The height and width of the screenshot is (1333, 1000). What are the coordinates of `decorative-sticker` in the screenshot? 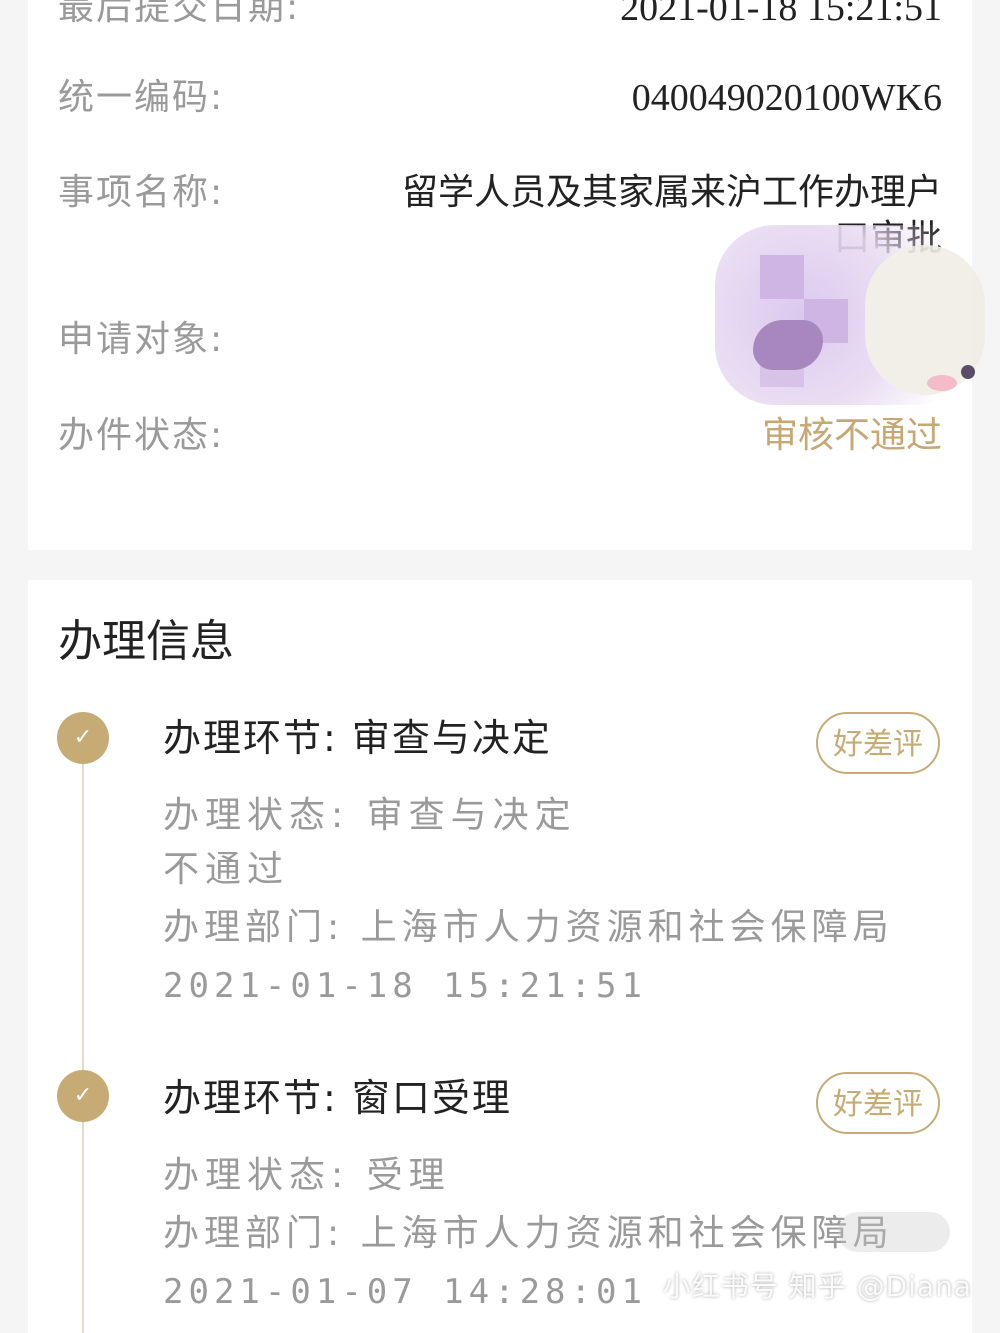 It's located at (857, 315).